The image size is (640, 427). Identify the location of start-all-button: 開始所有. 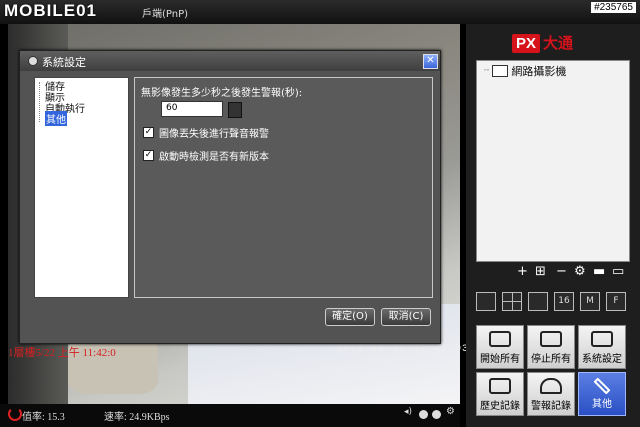
(500, 347).